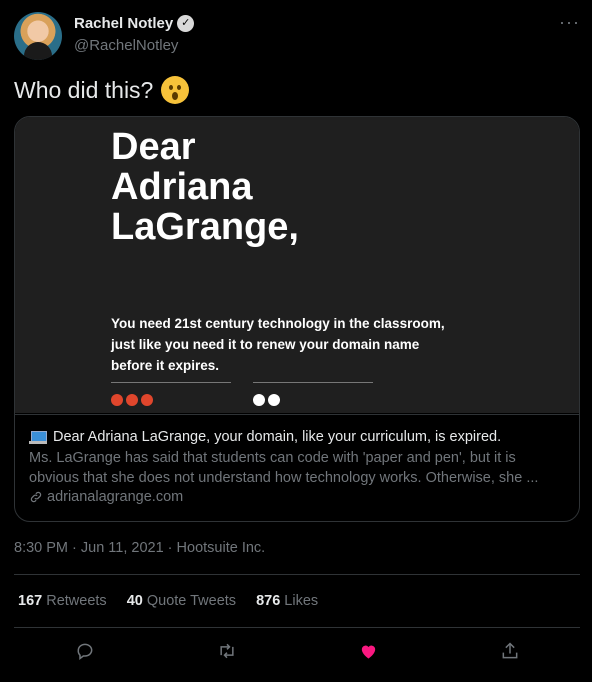 The height and width of the screenshot is (682, 592). What do you see at coordinates (30, 601) in the screenshot?
I see `retweets-count: 167` at bounding box center [30, 601].